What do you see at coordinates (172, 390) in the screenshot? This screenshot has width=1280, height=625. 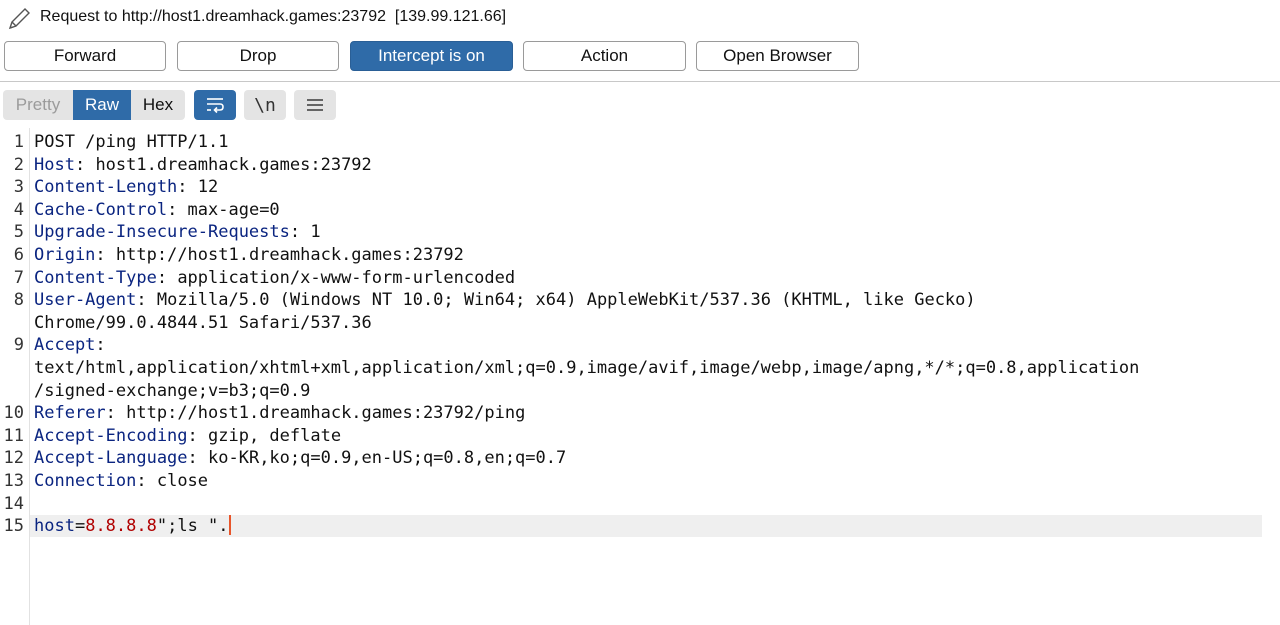 I see `header-continuation: /signed-exchange;v=b3;q=0.9` at bounding box center [172, 390].